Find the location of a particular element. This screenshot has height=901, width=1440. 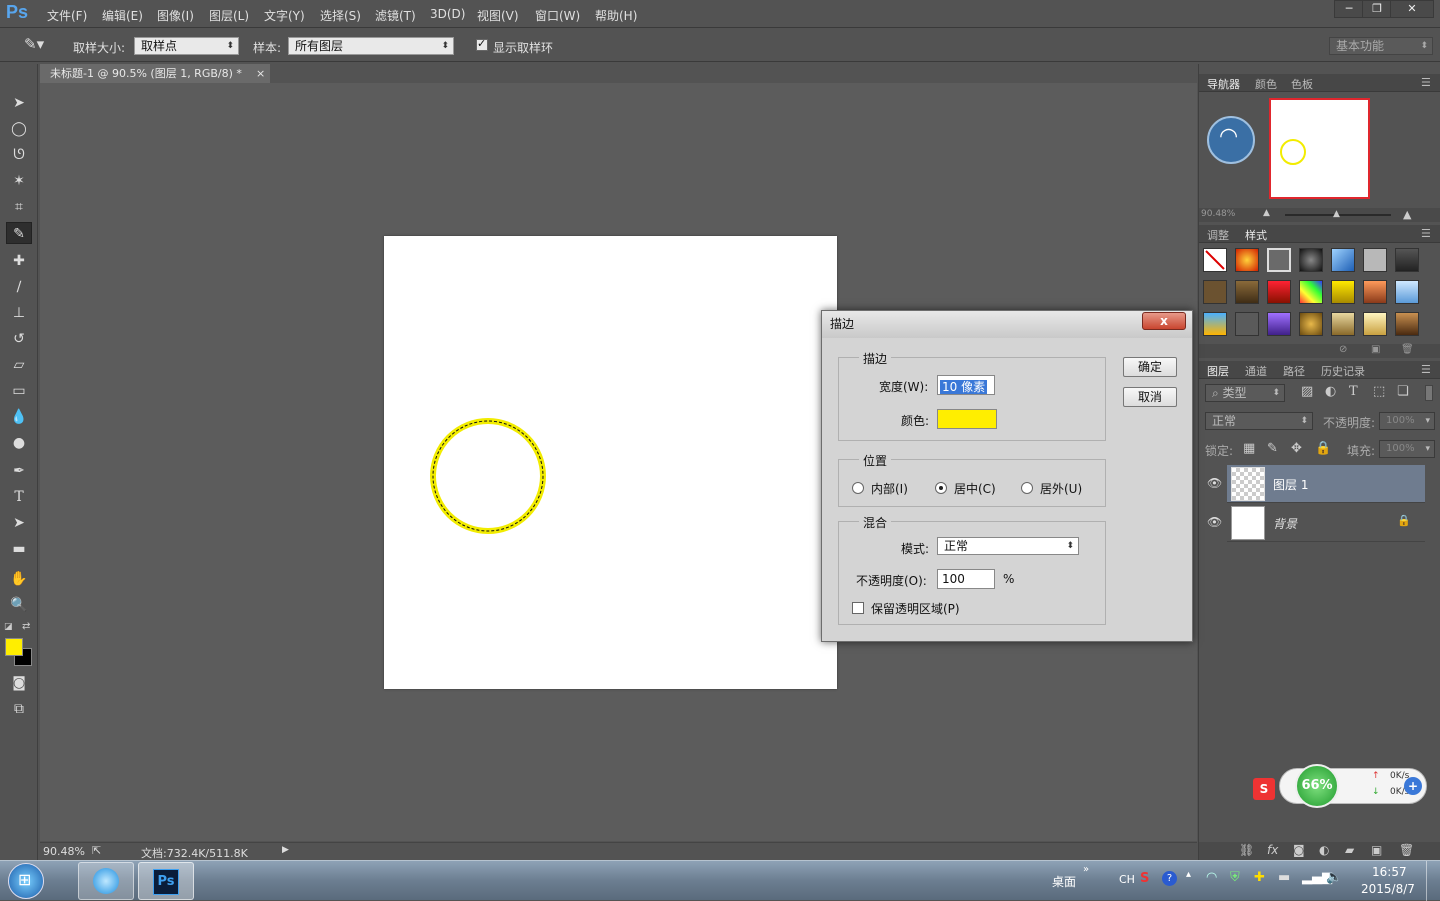

menu-view: 视图(V) is located at coordinates (498, 15).